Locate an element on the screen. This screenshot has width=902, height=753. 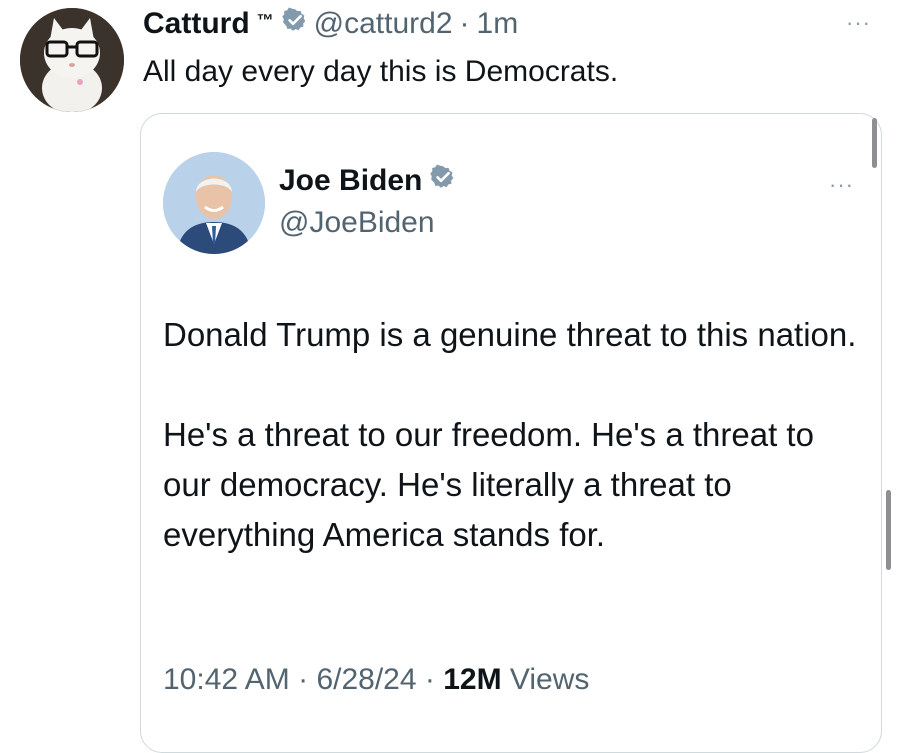
tweet-header: Catturd ™ @catturd2 · 1m is located at coordinates (330, 24).